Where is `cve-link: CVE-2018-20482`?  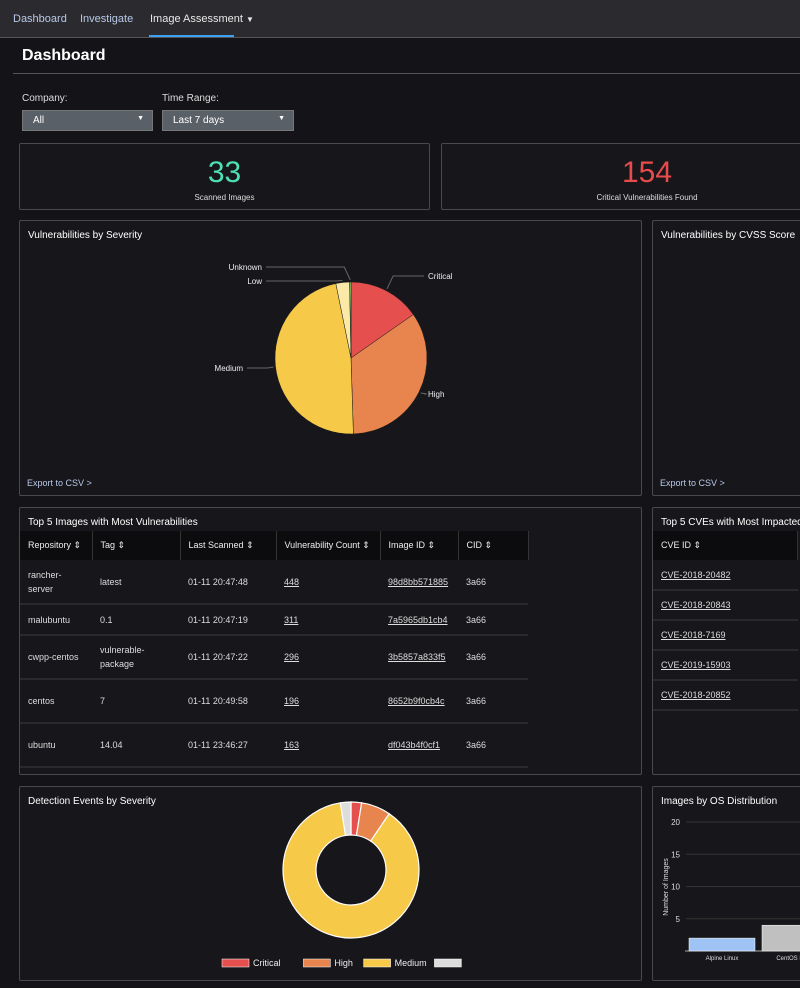
cve-link: CVE-2018-20482 is located at coordinates (696, 575).